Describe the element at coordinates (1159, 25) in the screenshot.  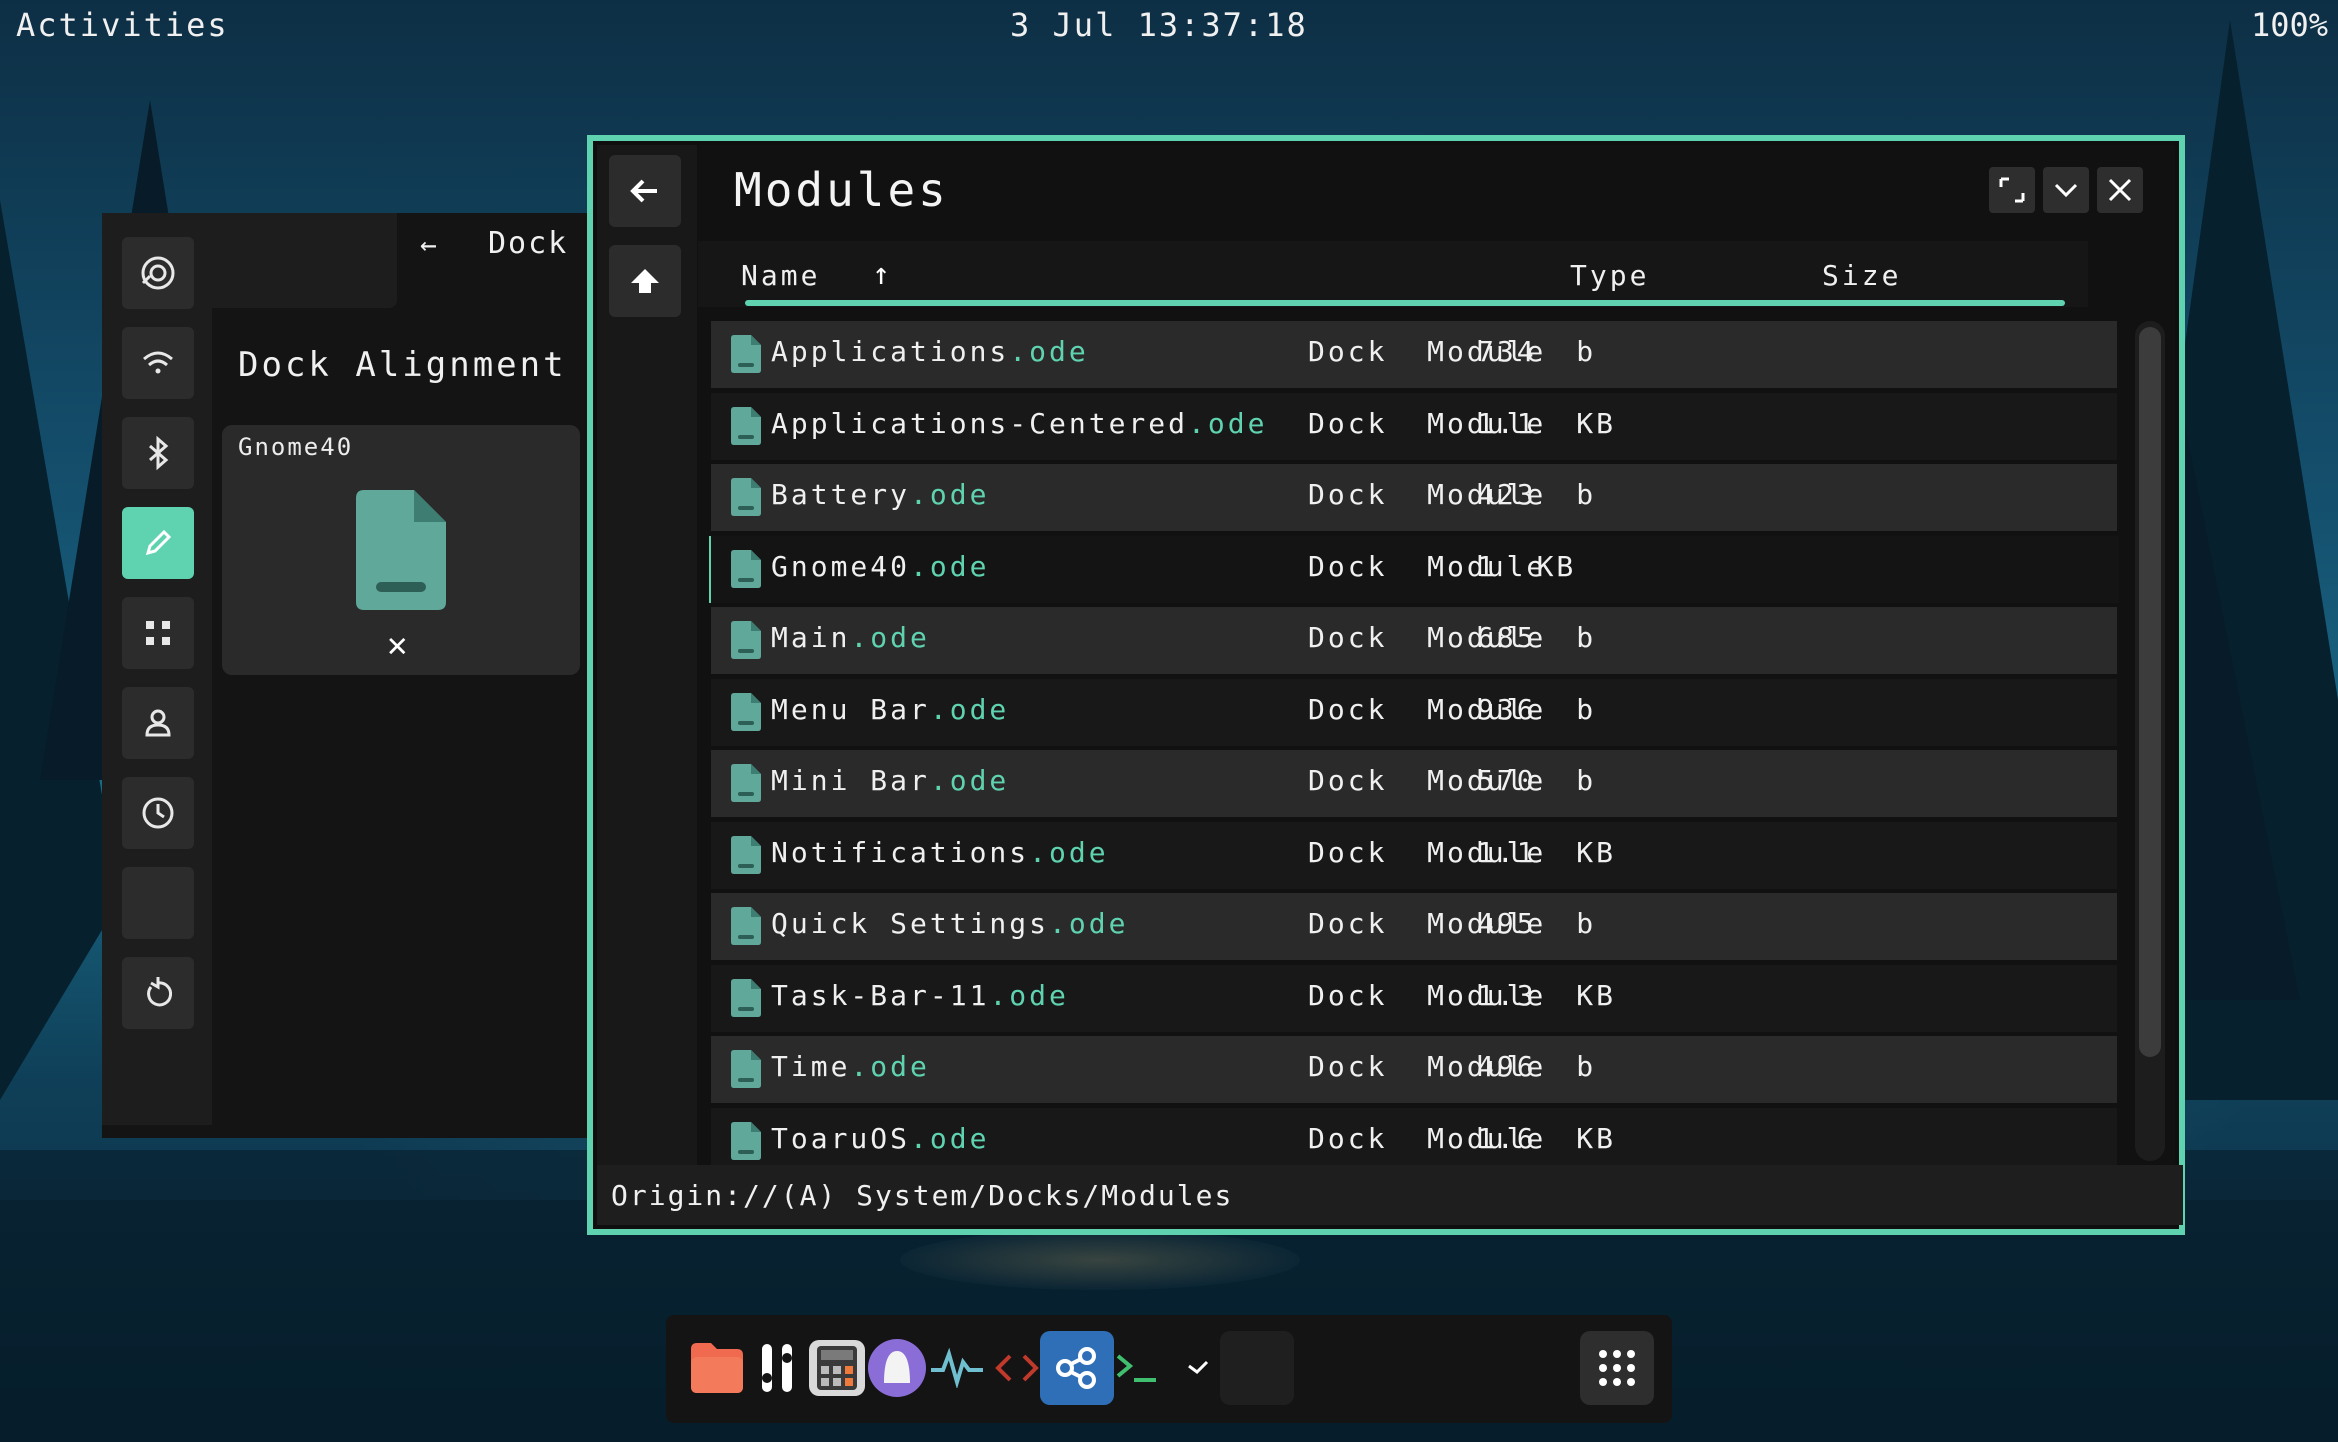
I see `clock: 3 Jul 13:37:18` at that location.